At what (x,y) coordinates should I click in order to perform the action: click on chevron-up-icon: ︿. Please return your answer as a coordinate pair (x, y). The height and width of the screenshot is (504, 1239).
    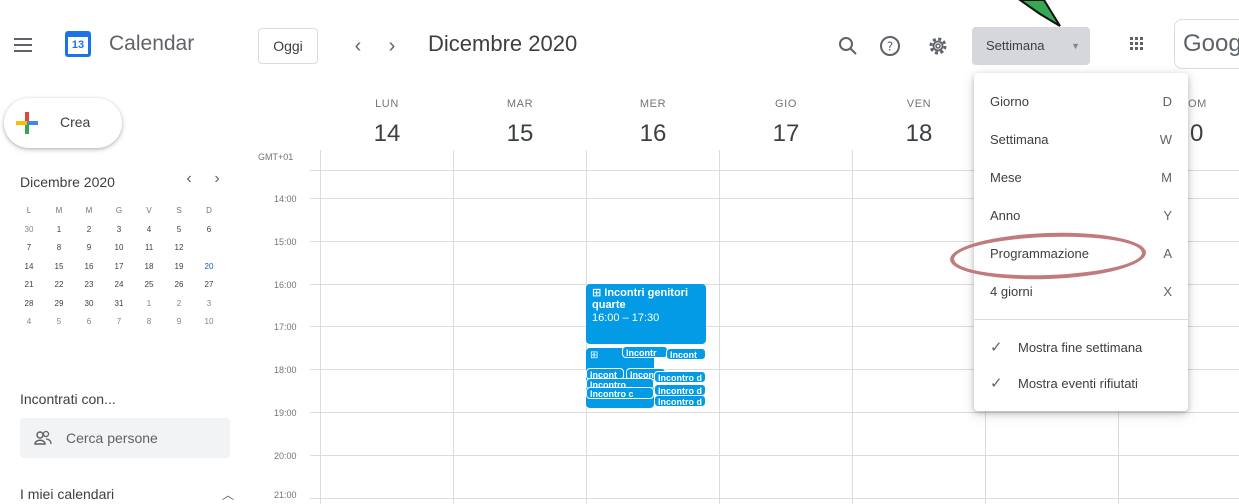
    Looking at the image, I should click on (228, 494).